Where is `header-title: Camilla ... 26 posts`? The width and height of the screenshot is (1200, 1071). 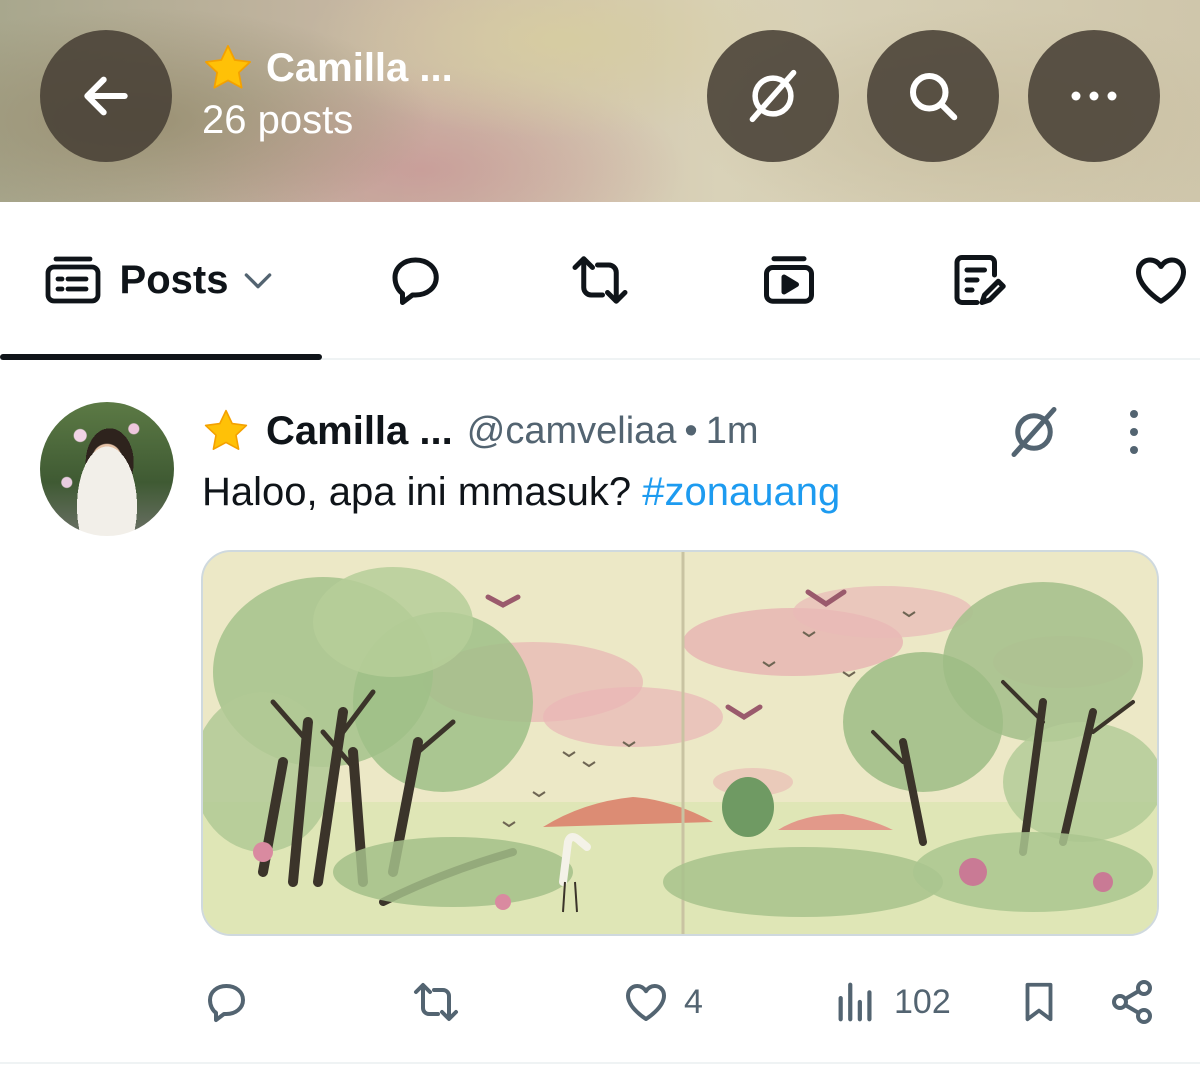
header-title: Camilla ... 26 posts is located at coordinates (327, 92).